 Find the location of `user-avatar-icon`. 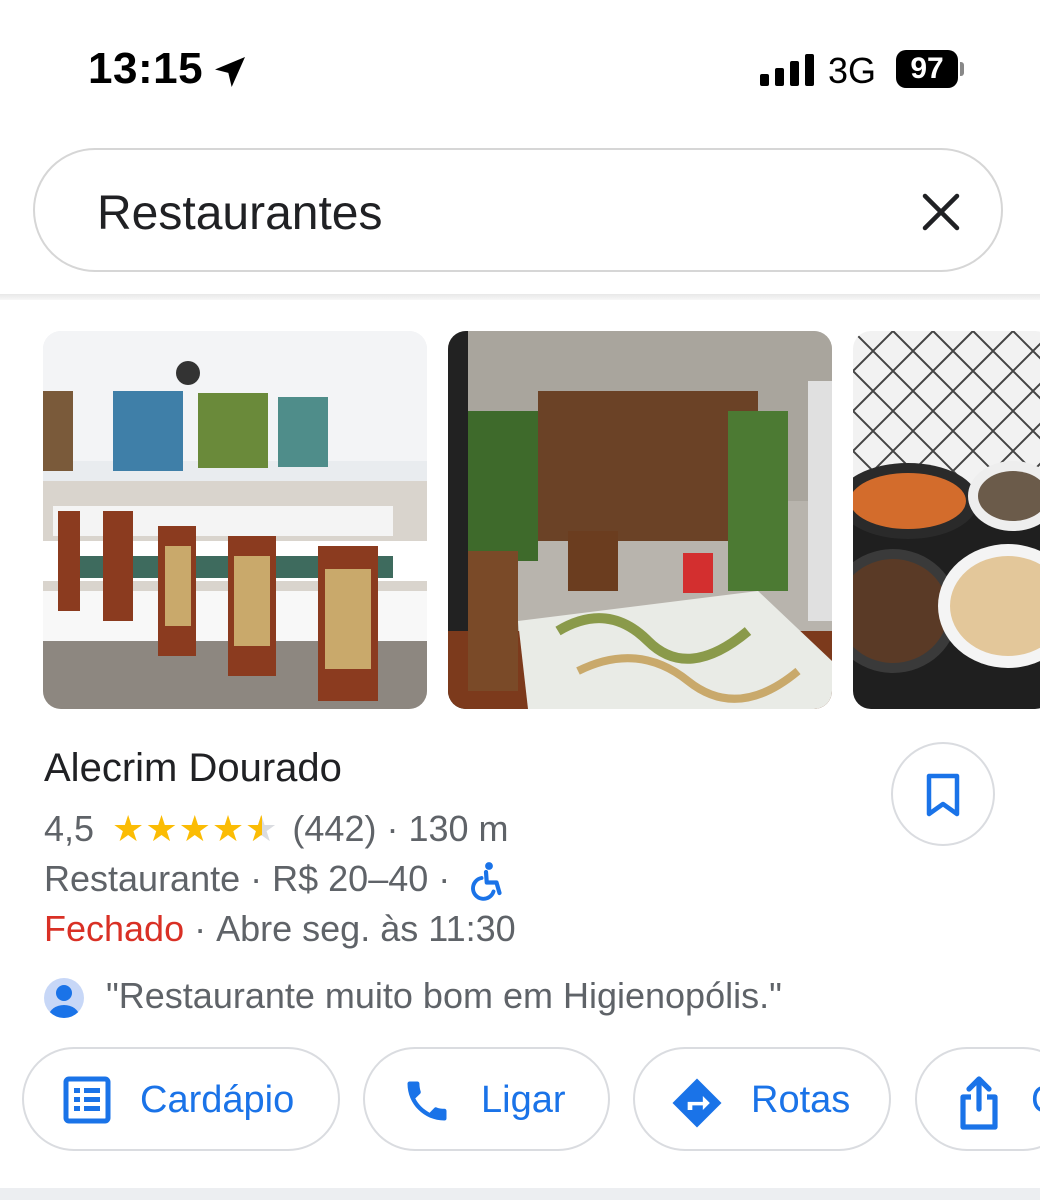

user-avatar-icon is located at coordinates (64, 998).